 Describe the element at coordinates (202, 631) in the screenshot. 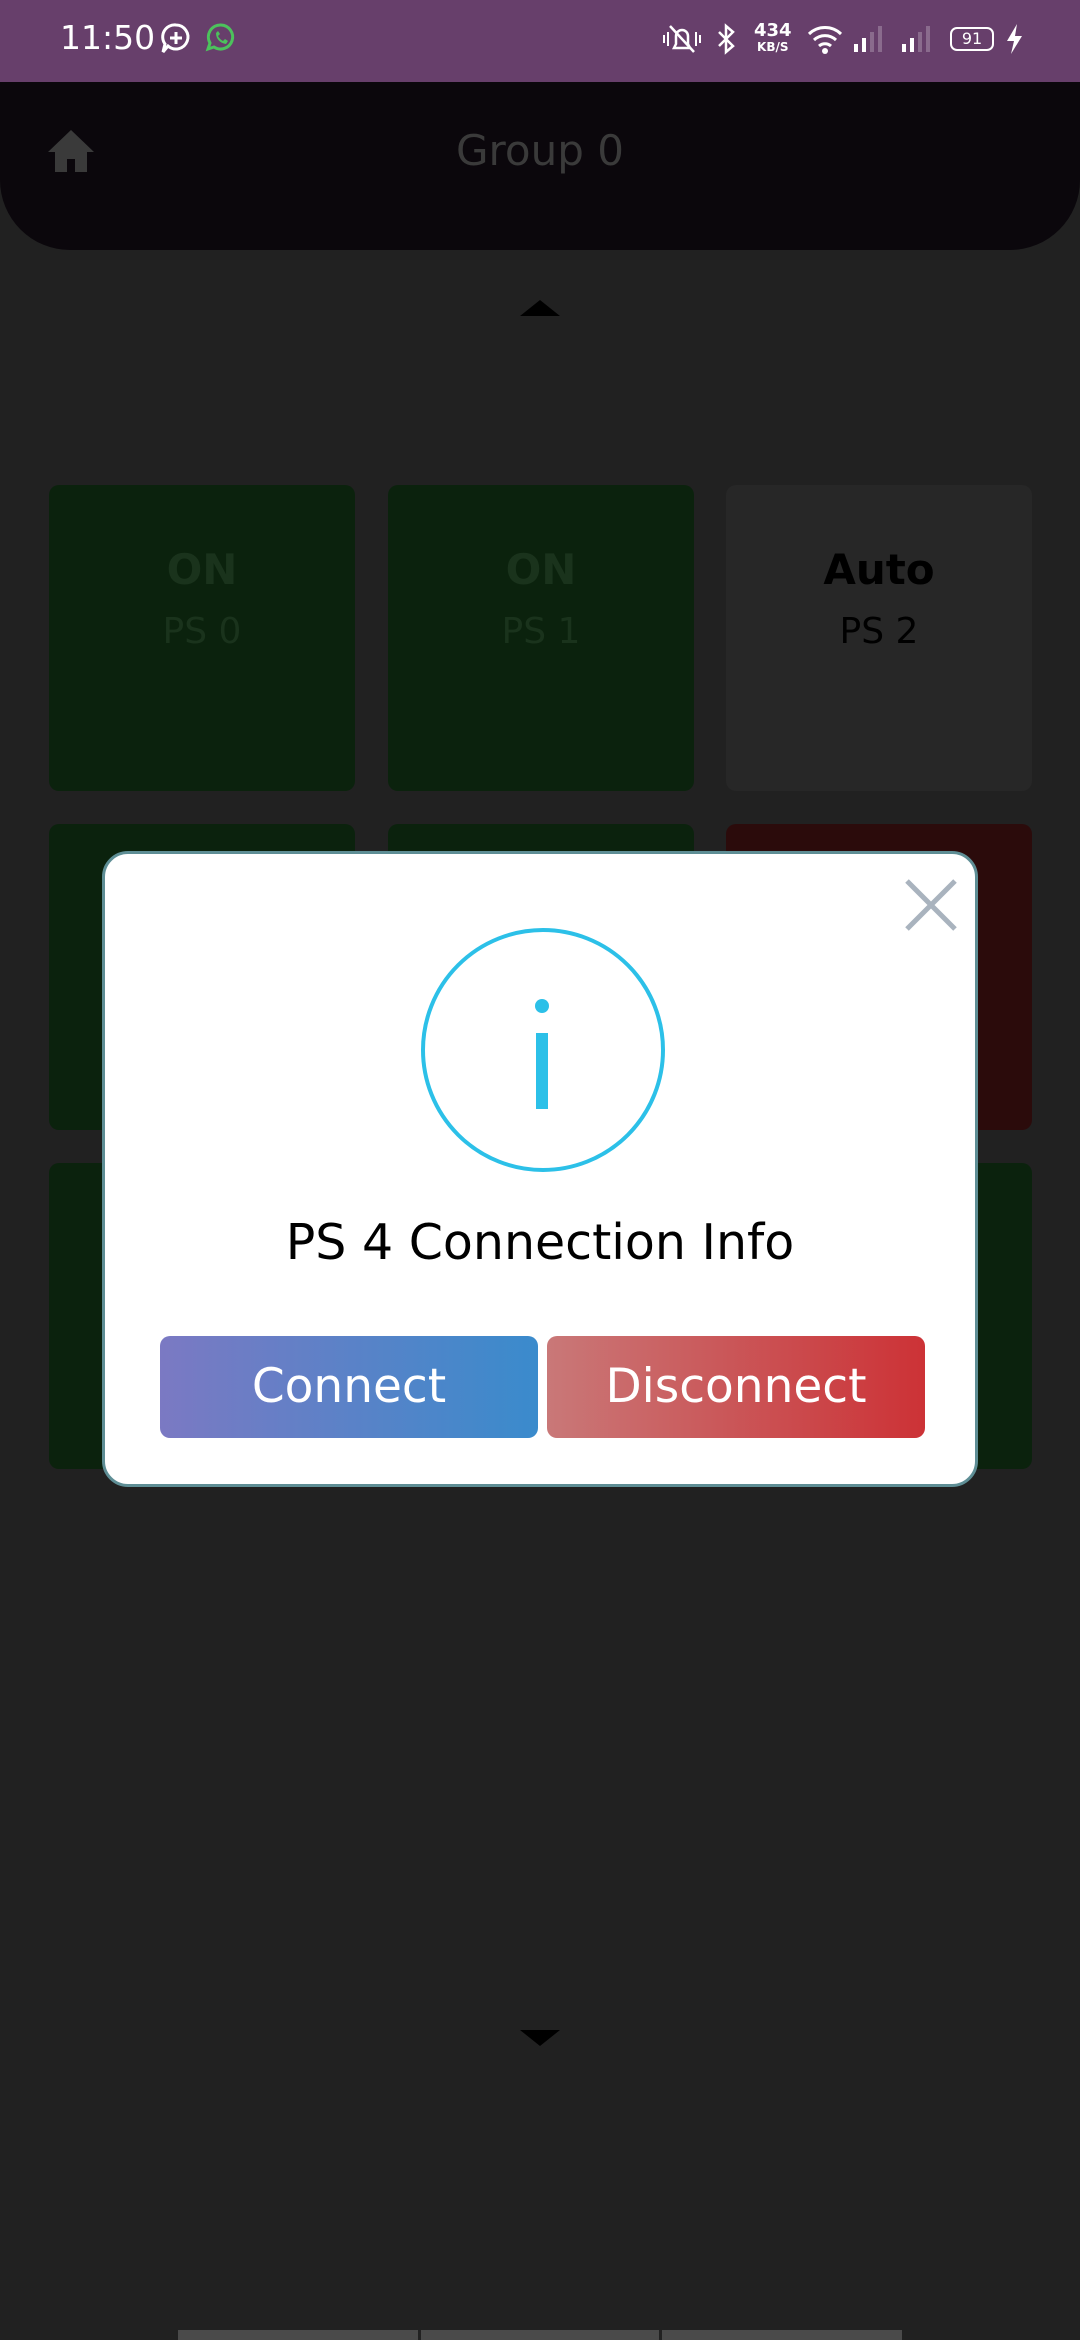

I see `tile-name: PS 0` at that location.